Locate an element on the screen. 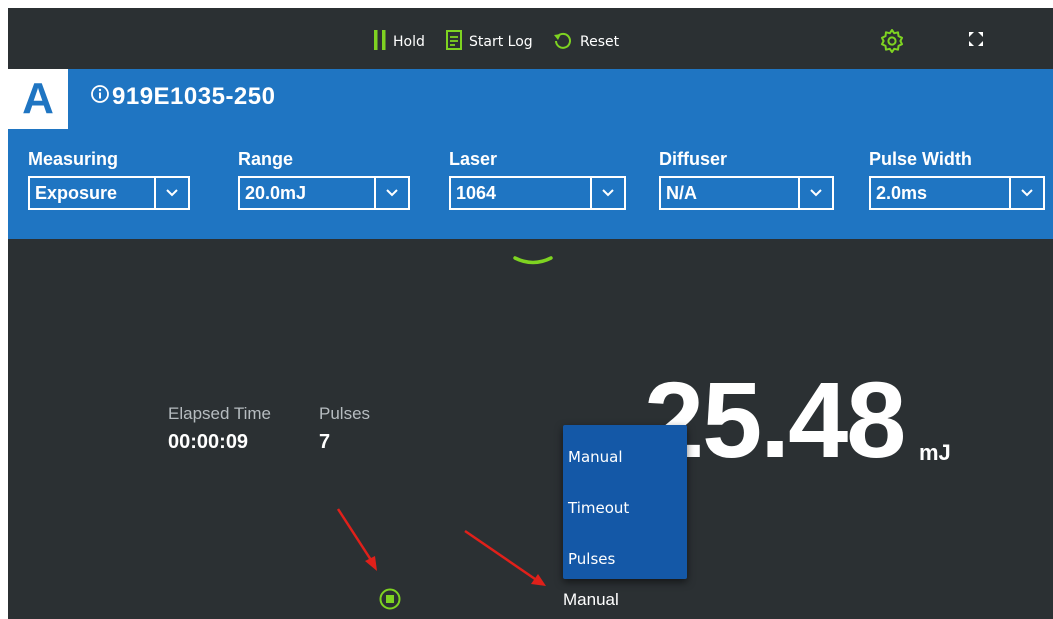  reset-label: Reset is located at coordinates (600, 42).